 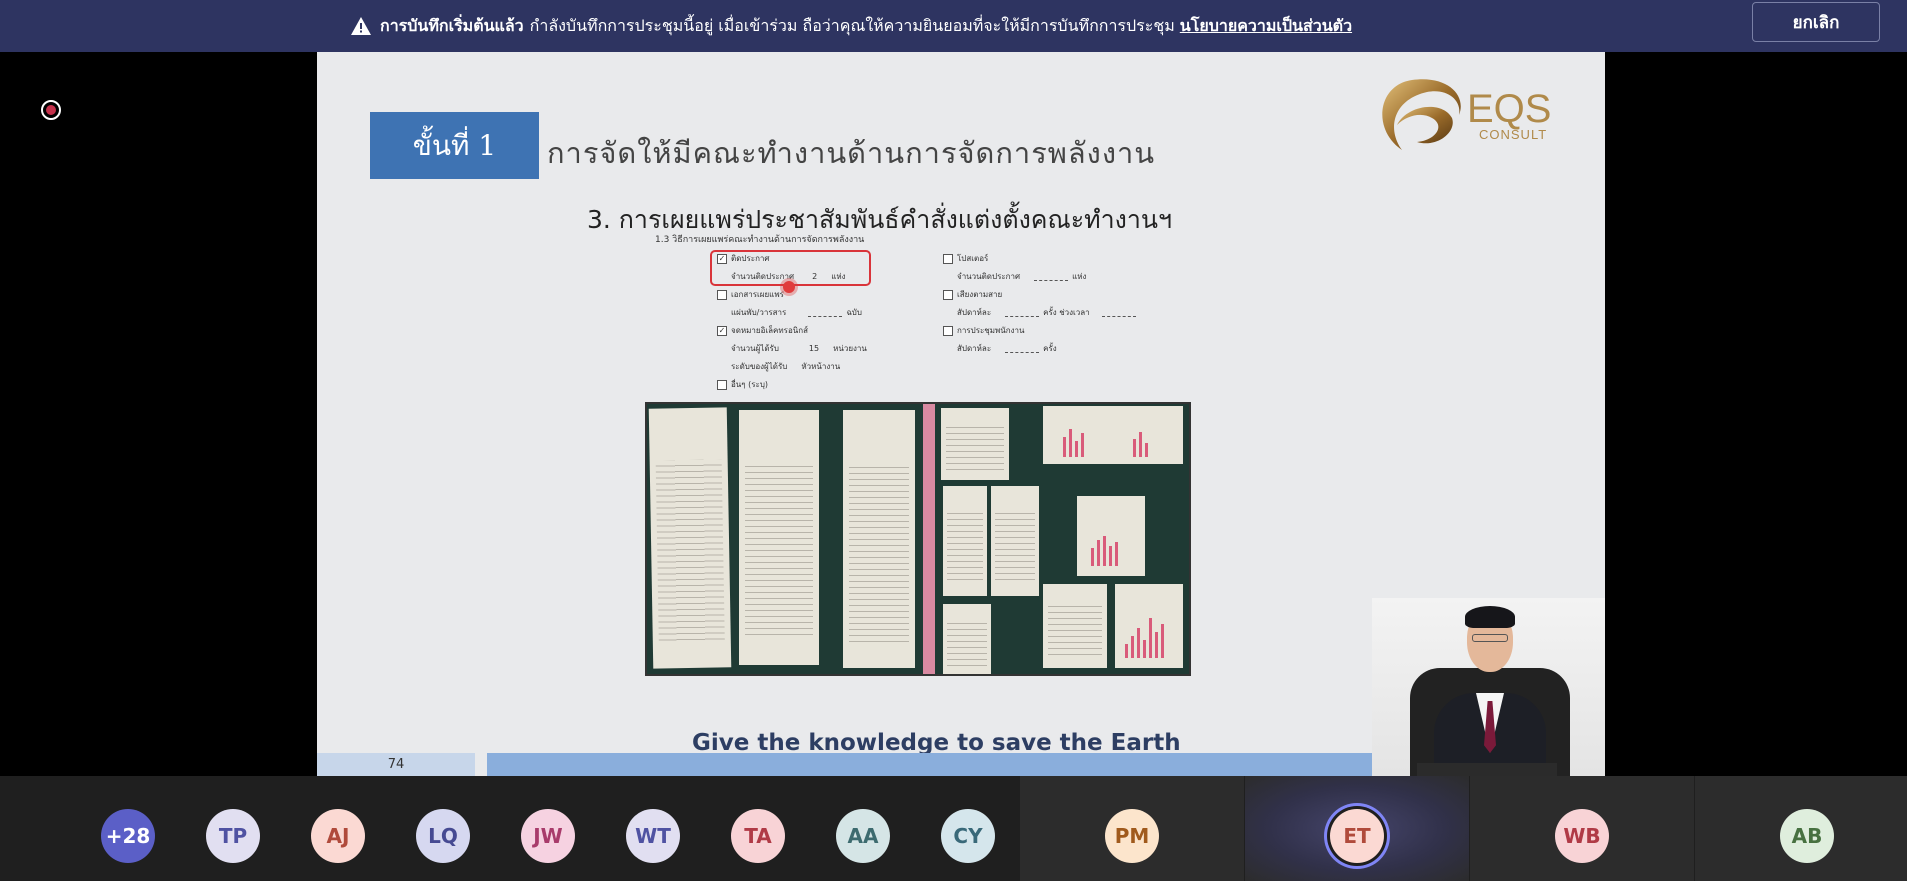 I want to click on eqs-consult-logo: EQS CONSULT, so click(x=1466, y=114).